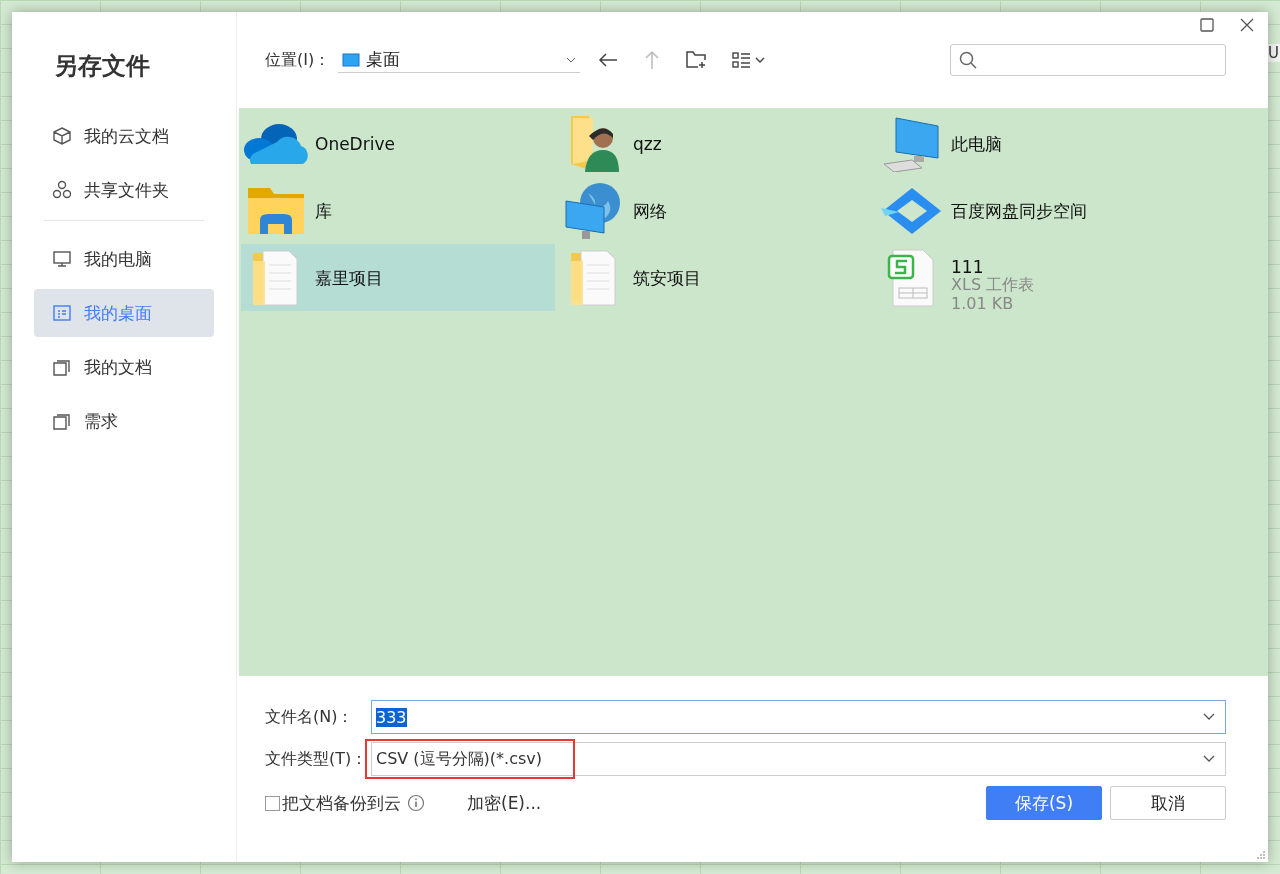  I want to click on file-item: qzz, so click(716, 143).